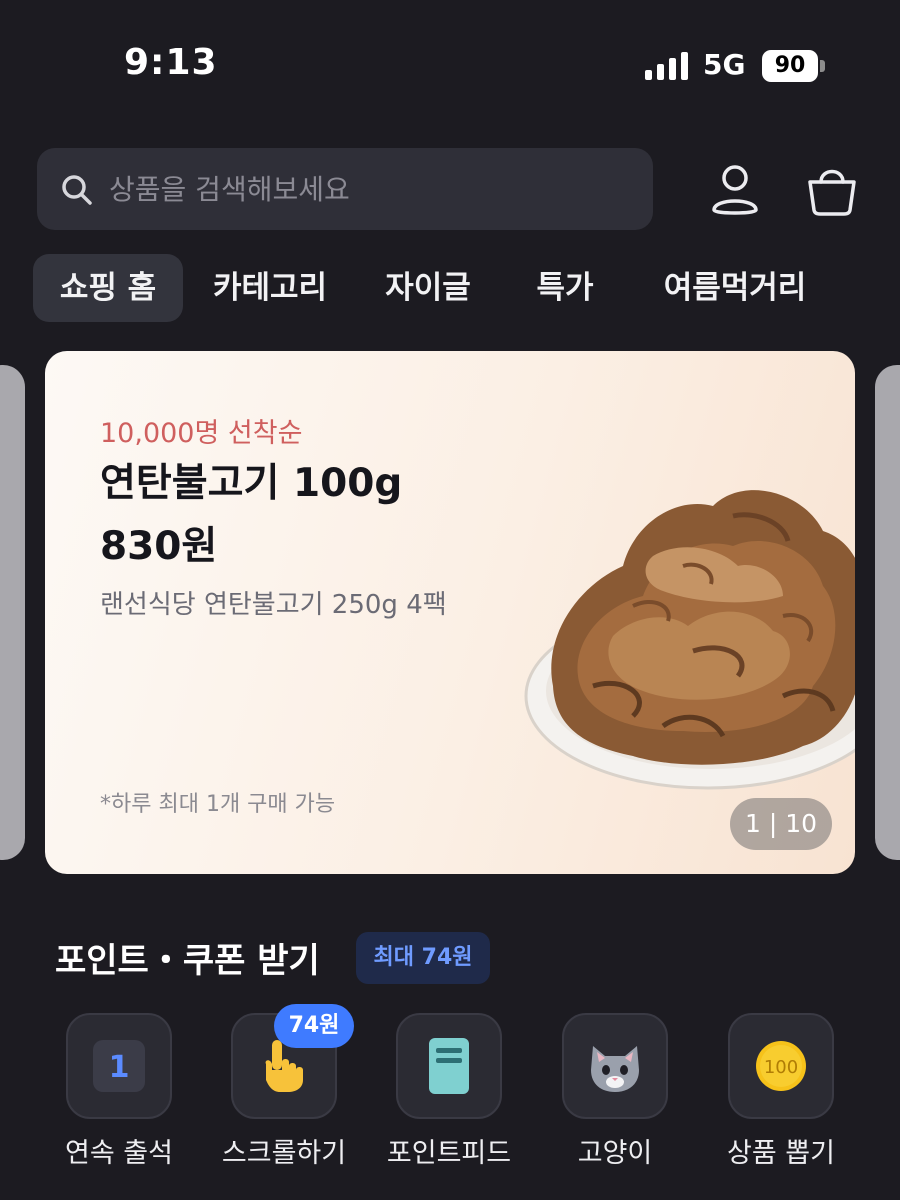 This screenshot has width=900, height=1200. I want to click on point-item-label: 포인트피드, so click(449, 1153).